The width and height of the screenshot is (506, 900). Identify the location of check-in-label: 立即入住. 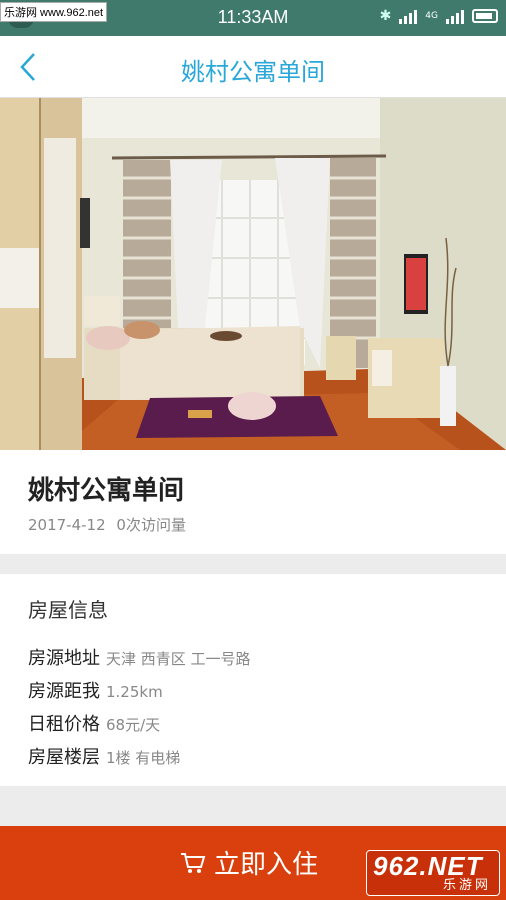
(266, 865).